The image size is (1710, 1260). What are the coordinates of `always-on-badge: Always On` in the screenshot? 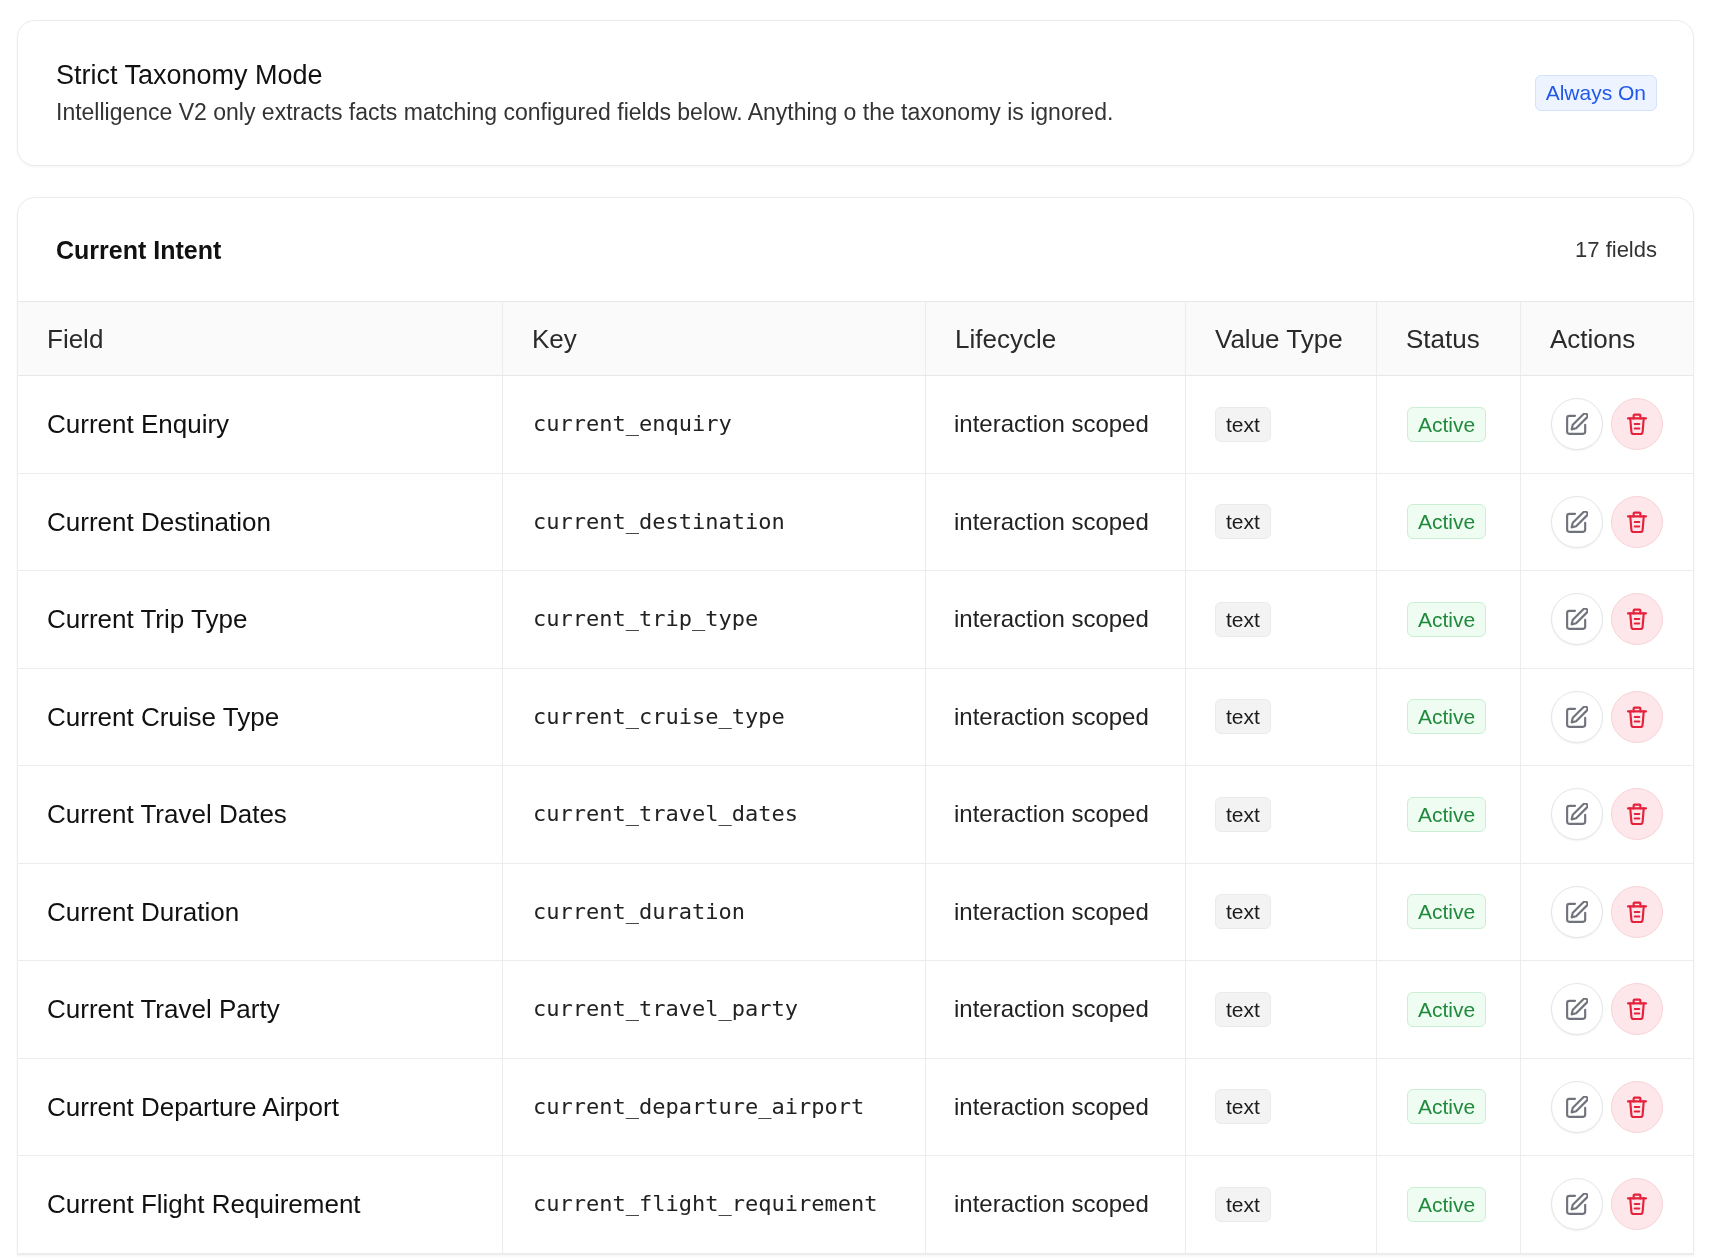 It's located at (1595, 93).